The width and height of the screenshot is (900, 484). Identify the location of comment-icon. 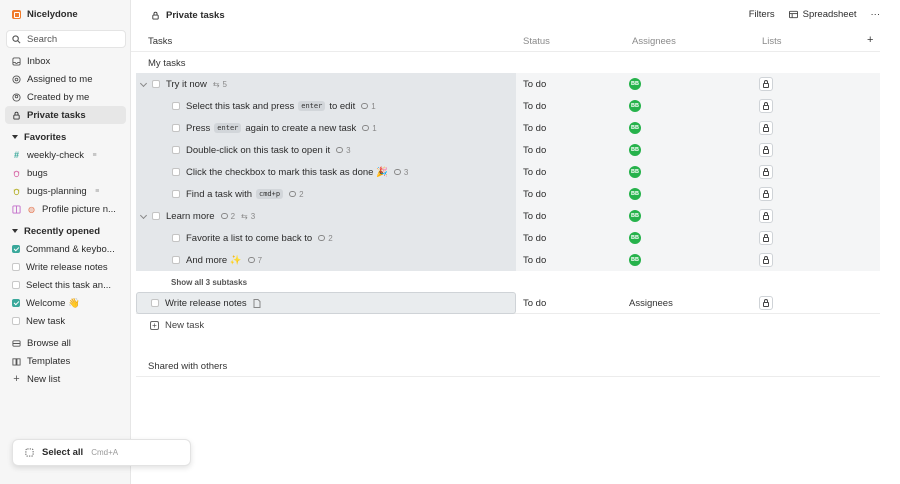
(224, 216).